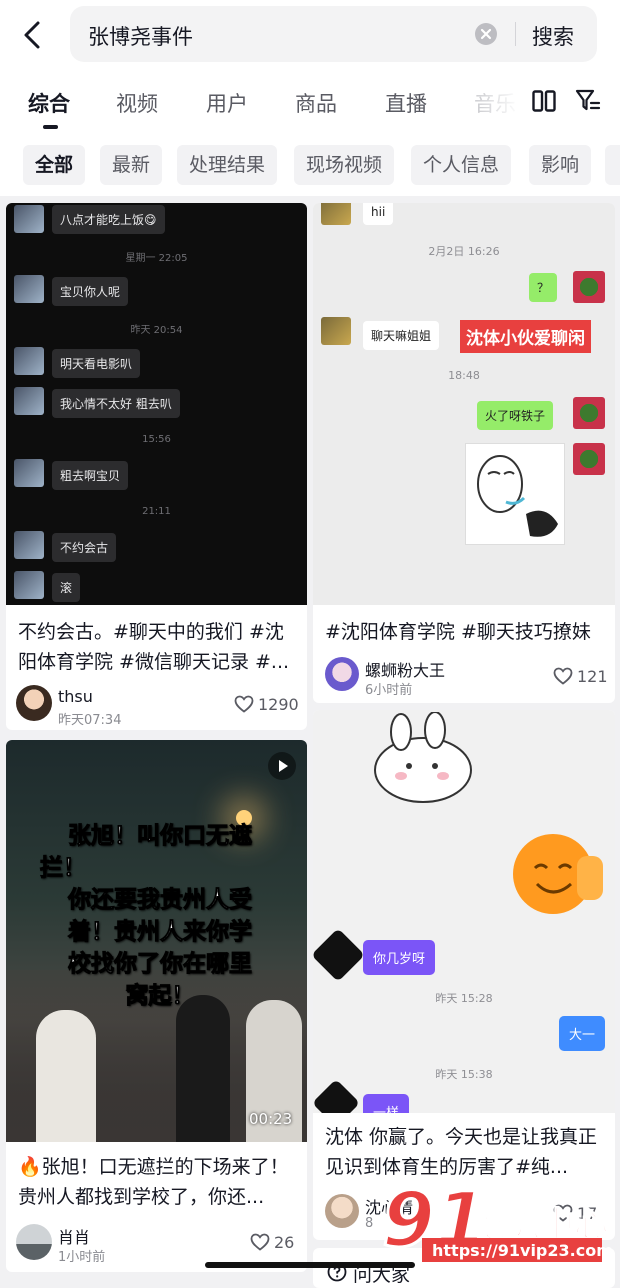  What do you see at coordinates (497, 1220) in the screenshot?
I see `watermark-graphic: 91 吃瓜中心 https://91vip23.com` at bounding box center [497, 1220].